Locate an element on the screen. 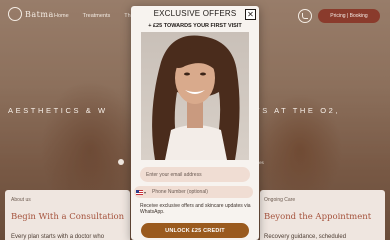  logo-text: Batma is located at coordinates (39, 14).